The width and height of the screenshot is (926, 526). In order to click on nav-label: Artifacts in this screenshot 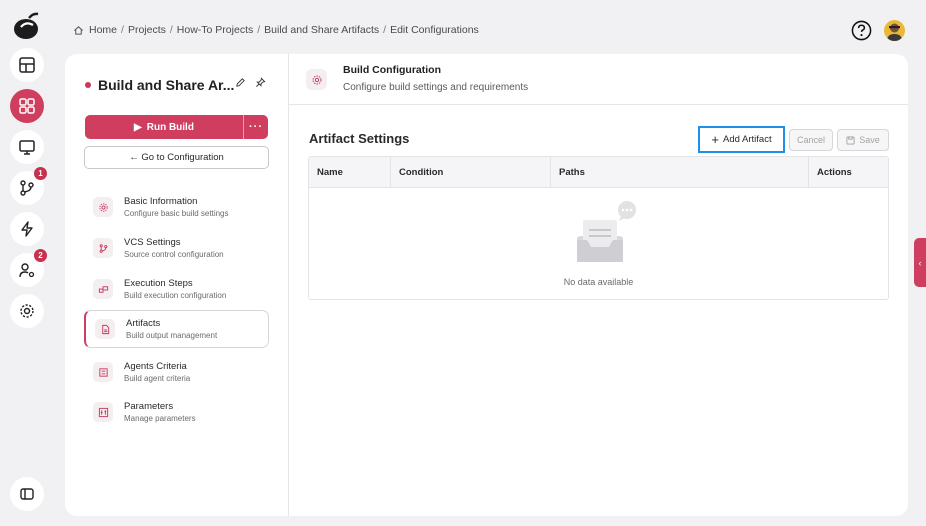, I will do `click(143, 323)`.